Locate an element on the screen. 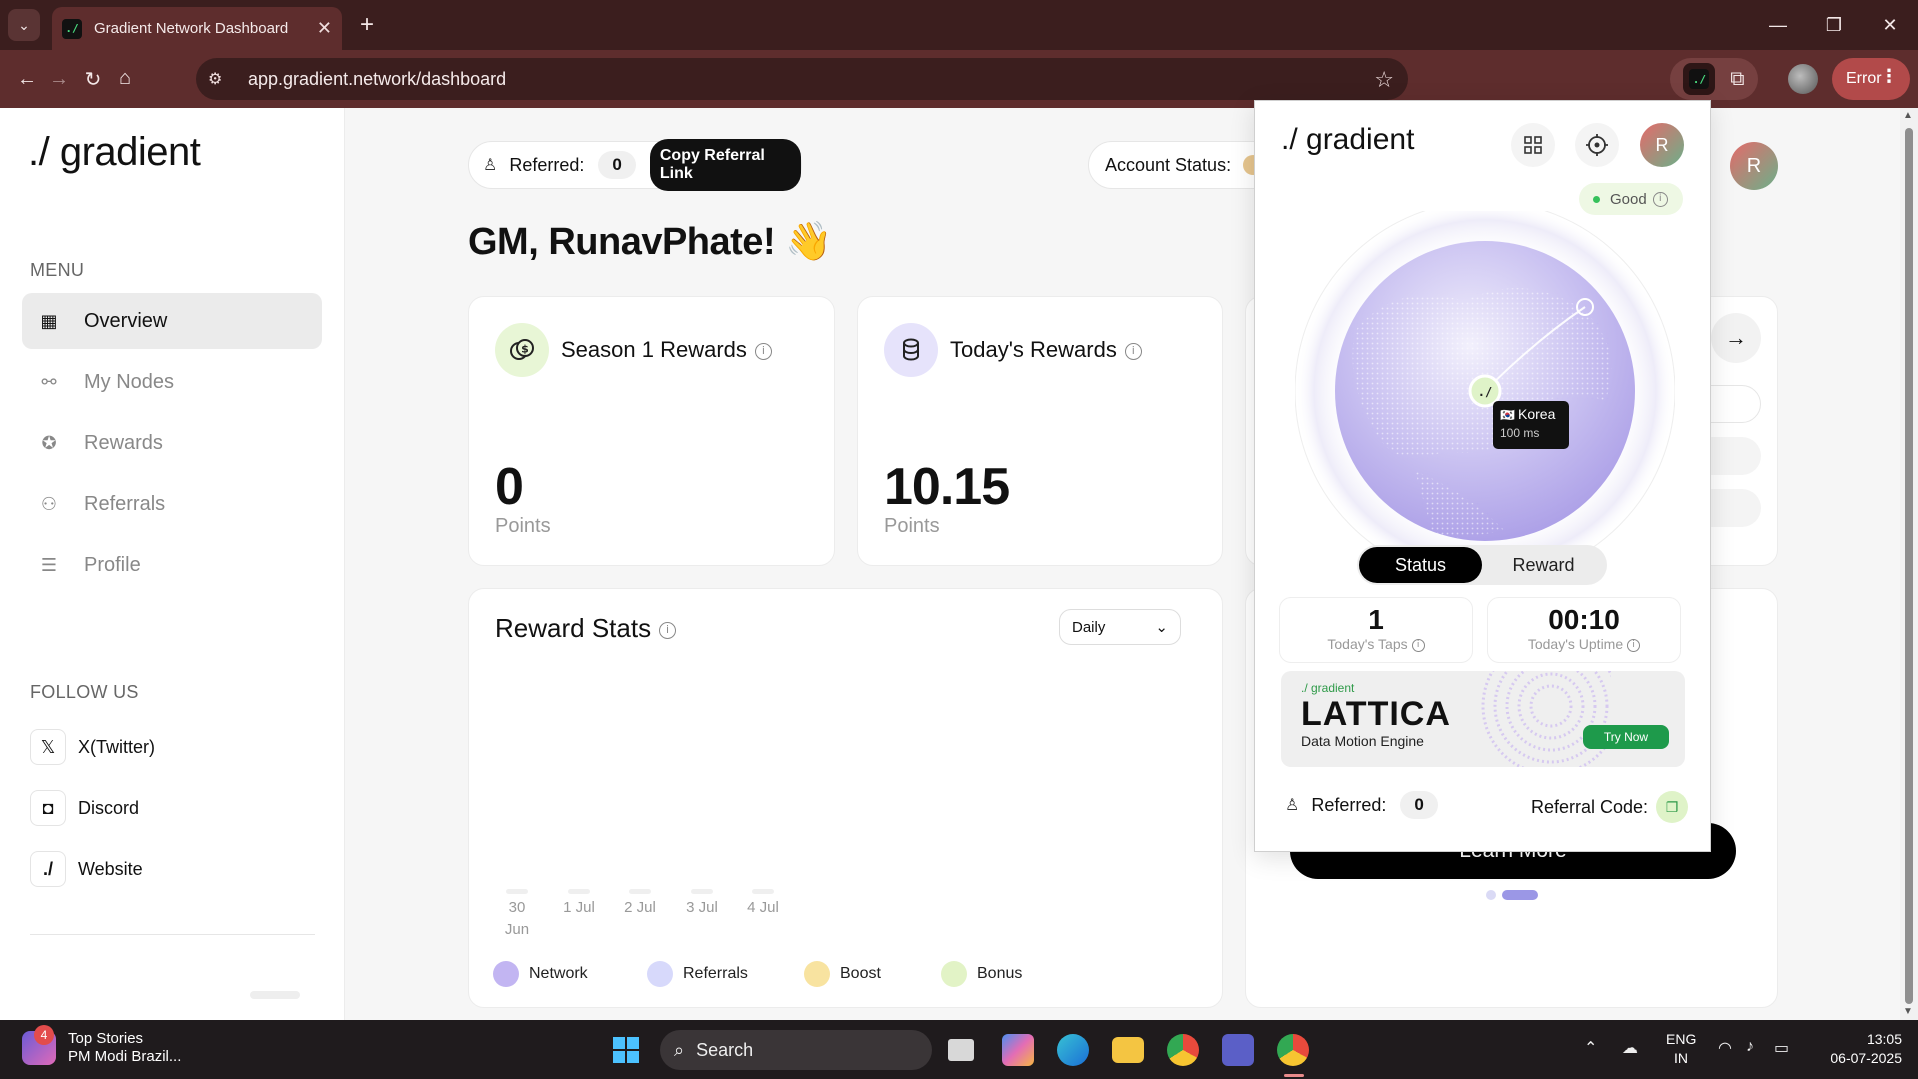 Image resolution: width=1918 pixels, height=1079 pixels. award-icon: ✪ is located at coordinates (49, 442).